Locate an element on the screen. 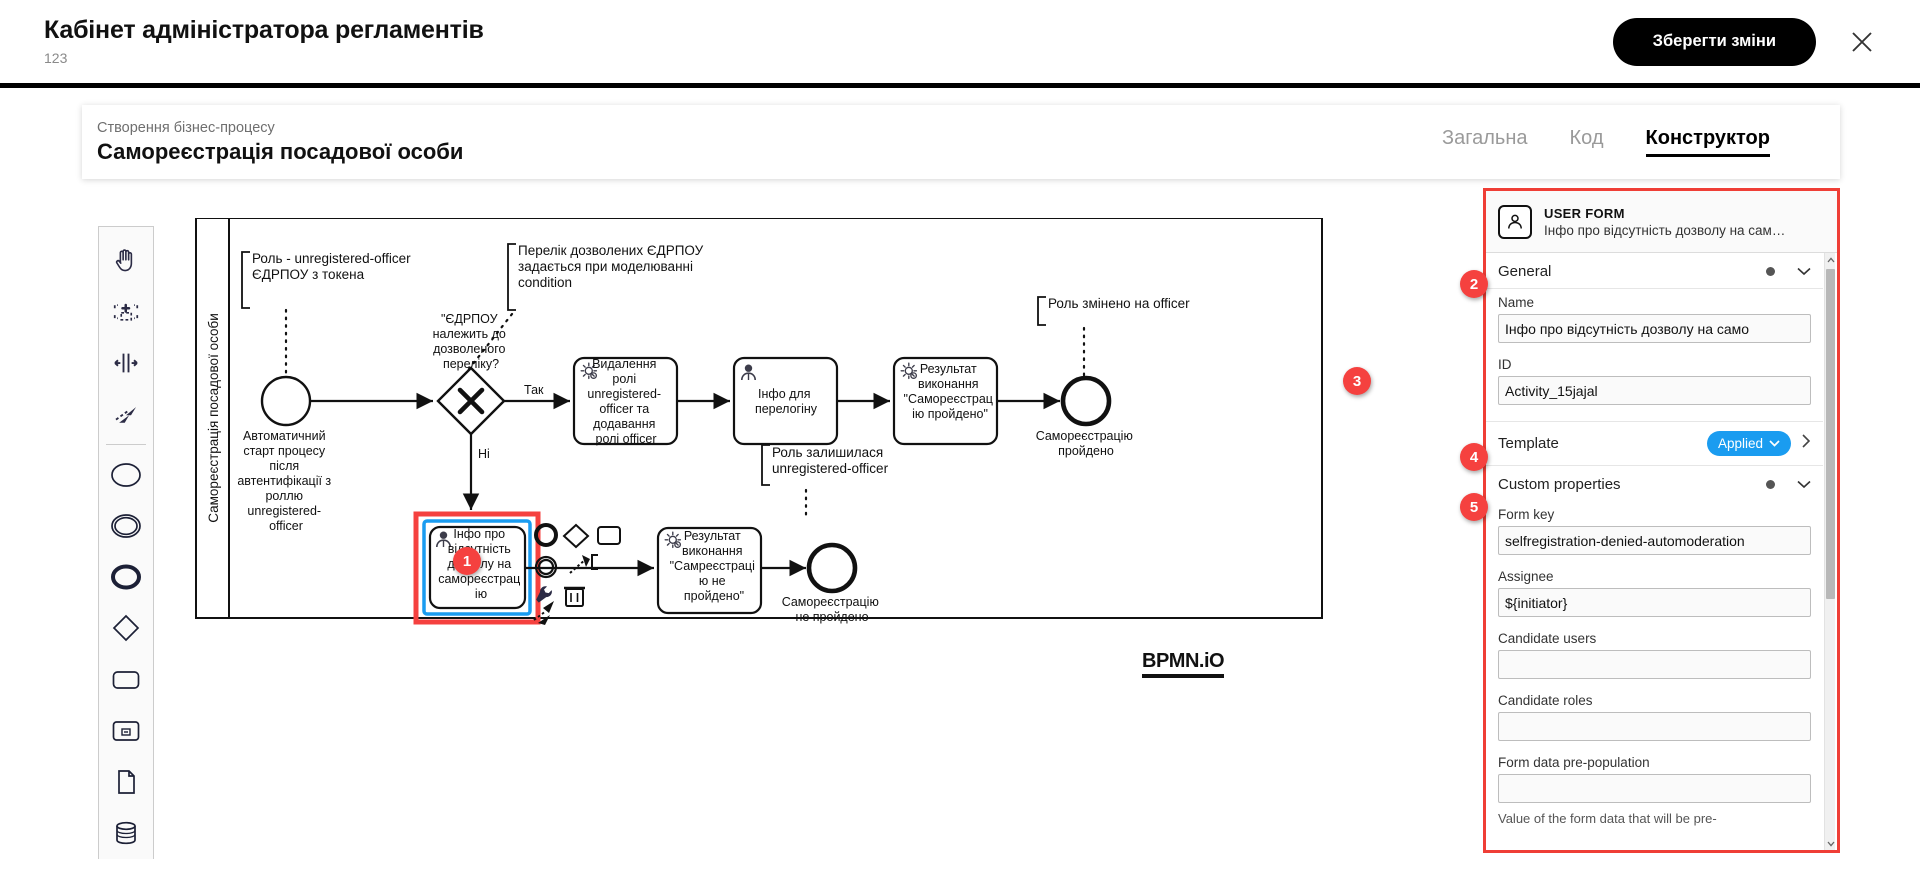  entry-label-assignee: Assignee is located at coordinates (1526, 576).